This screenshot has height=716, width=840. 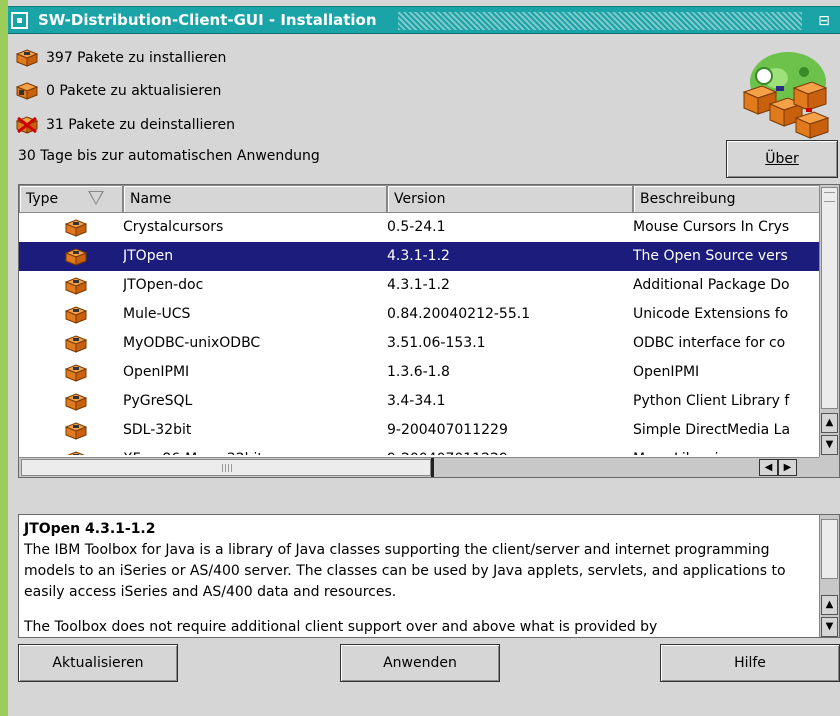 I want to click on scrollbar-divider, so click(x=432, y=467).